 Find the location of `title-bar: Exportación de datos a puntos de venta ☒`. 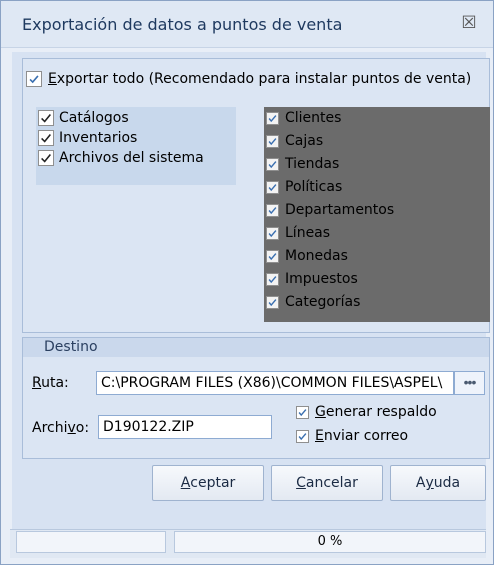

title-bar: Exportación de datos a puntos de venta ☒ is located at coordinates (247, 24).